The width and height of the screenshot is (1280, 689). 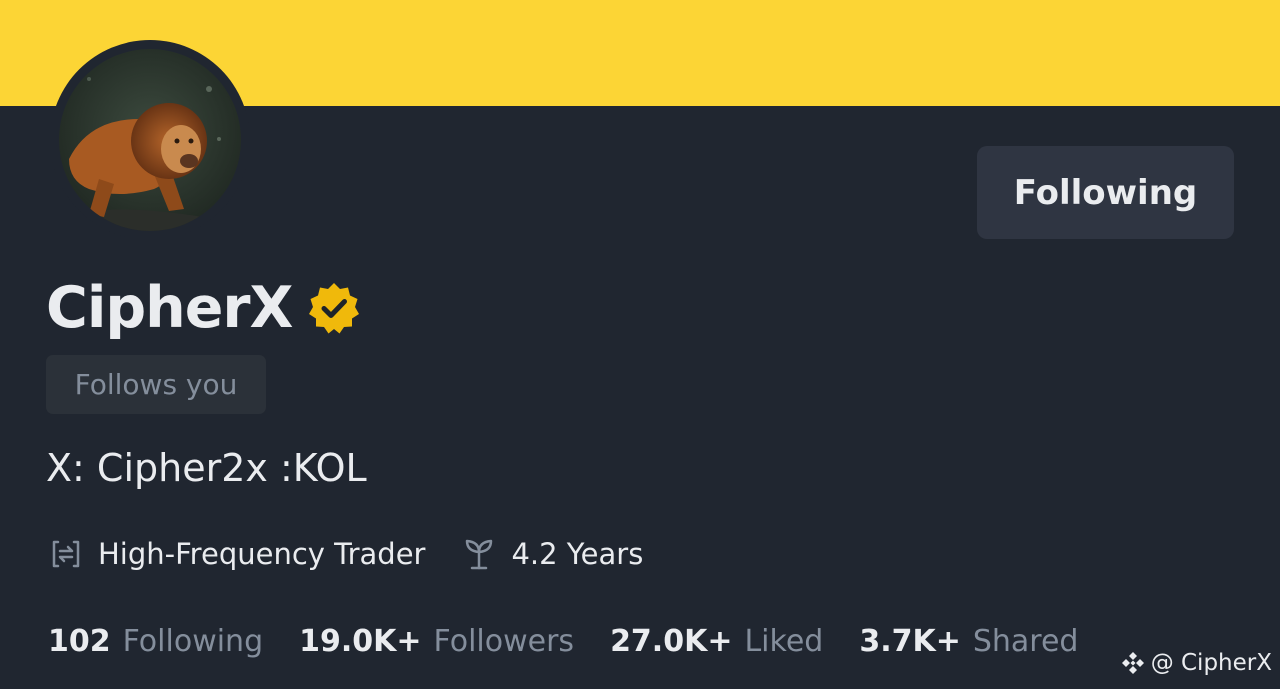 I want to click on stat-following: 102 Following, so click(x=155, y=641).